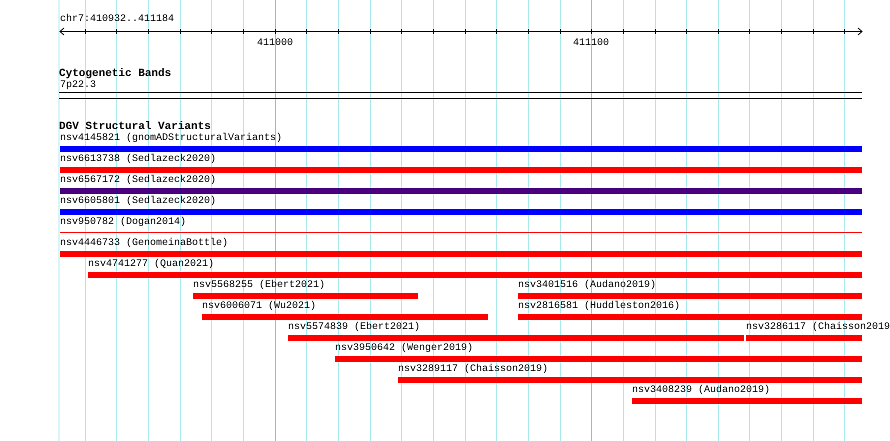 The width and height of the screenshot is (890, 441). I want to click on feature-label: nsv4145821 (gnomADStructuralVariants), so click(171, 139).